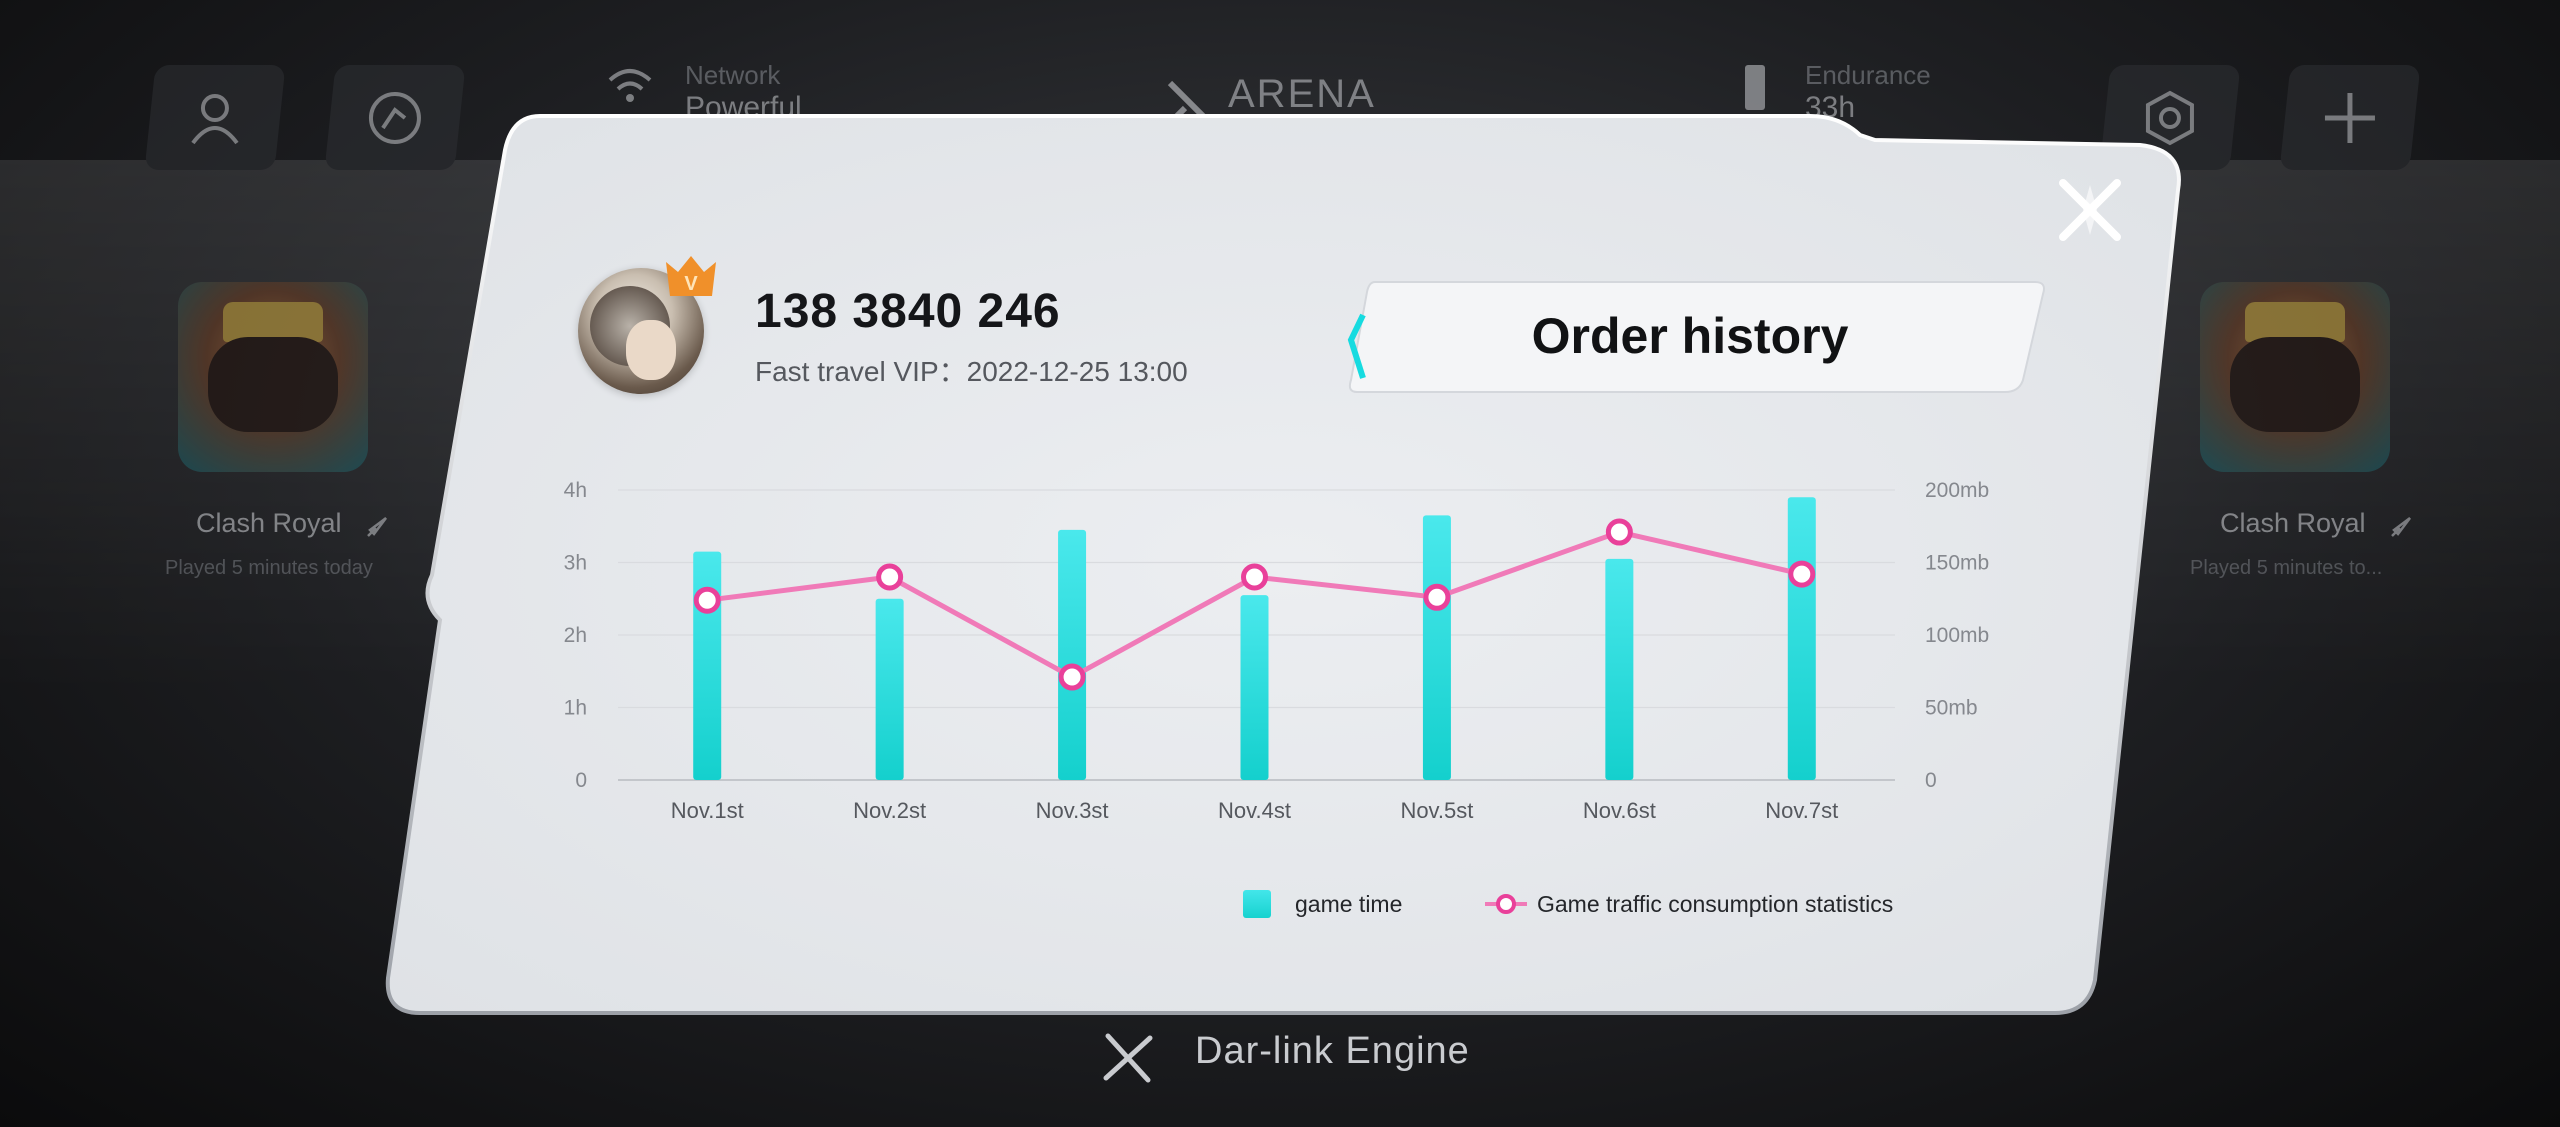 The height and width of the screenshot is (1127, 2560). I want to click on legend-line-label: Game traffic consumption statistics, so click(1715, 903).